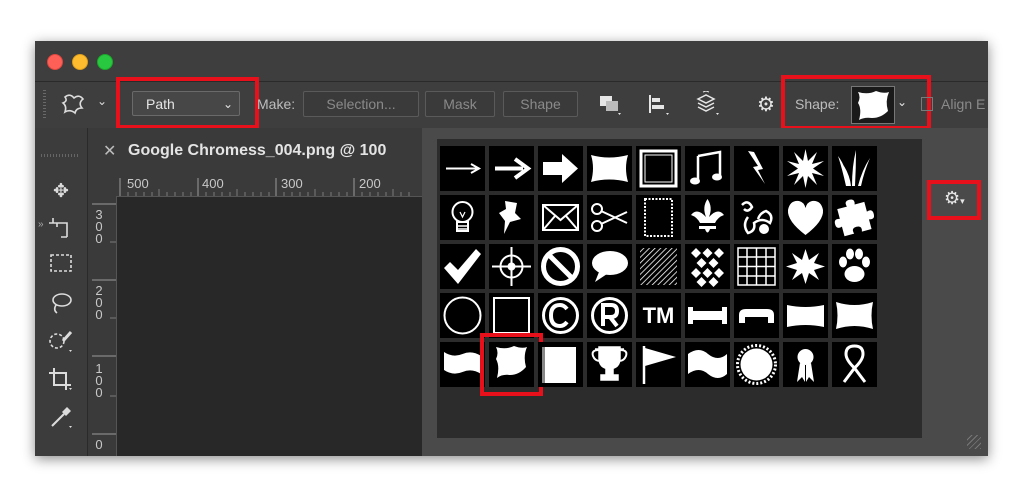 The width and height of the screenshot is (1024, 496). I want to click on shape-paw-print, so click(854, 266).